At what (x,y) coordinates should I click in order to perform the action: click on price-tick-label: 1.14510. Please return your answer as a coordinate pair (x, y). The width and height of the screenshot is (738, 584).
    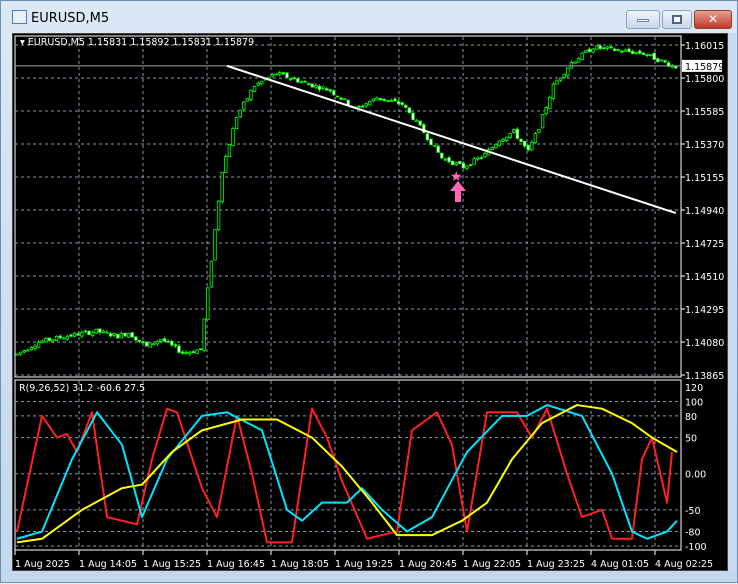
    Looking at the image, I should click on (704, 277).